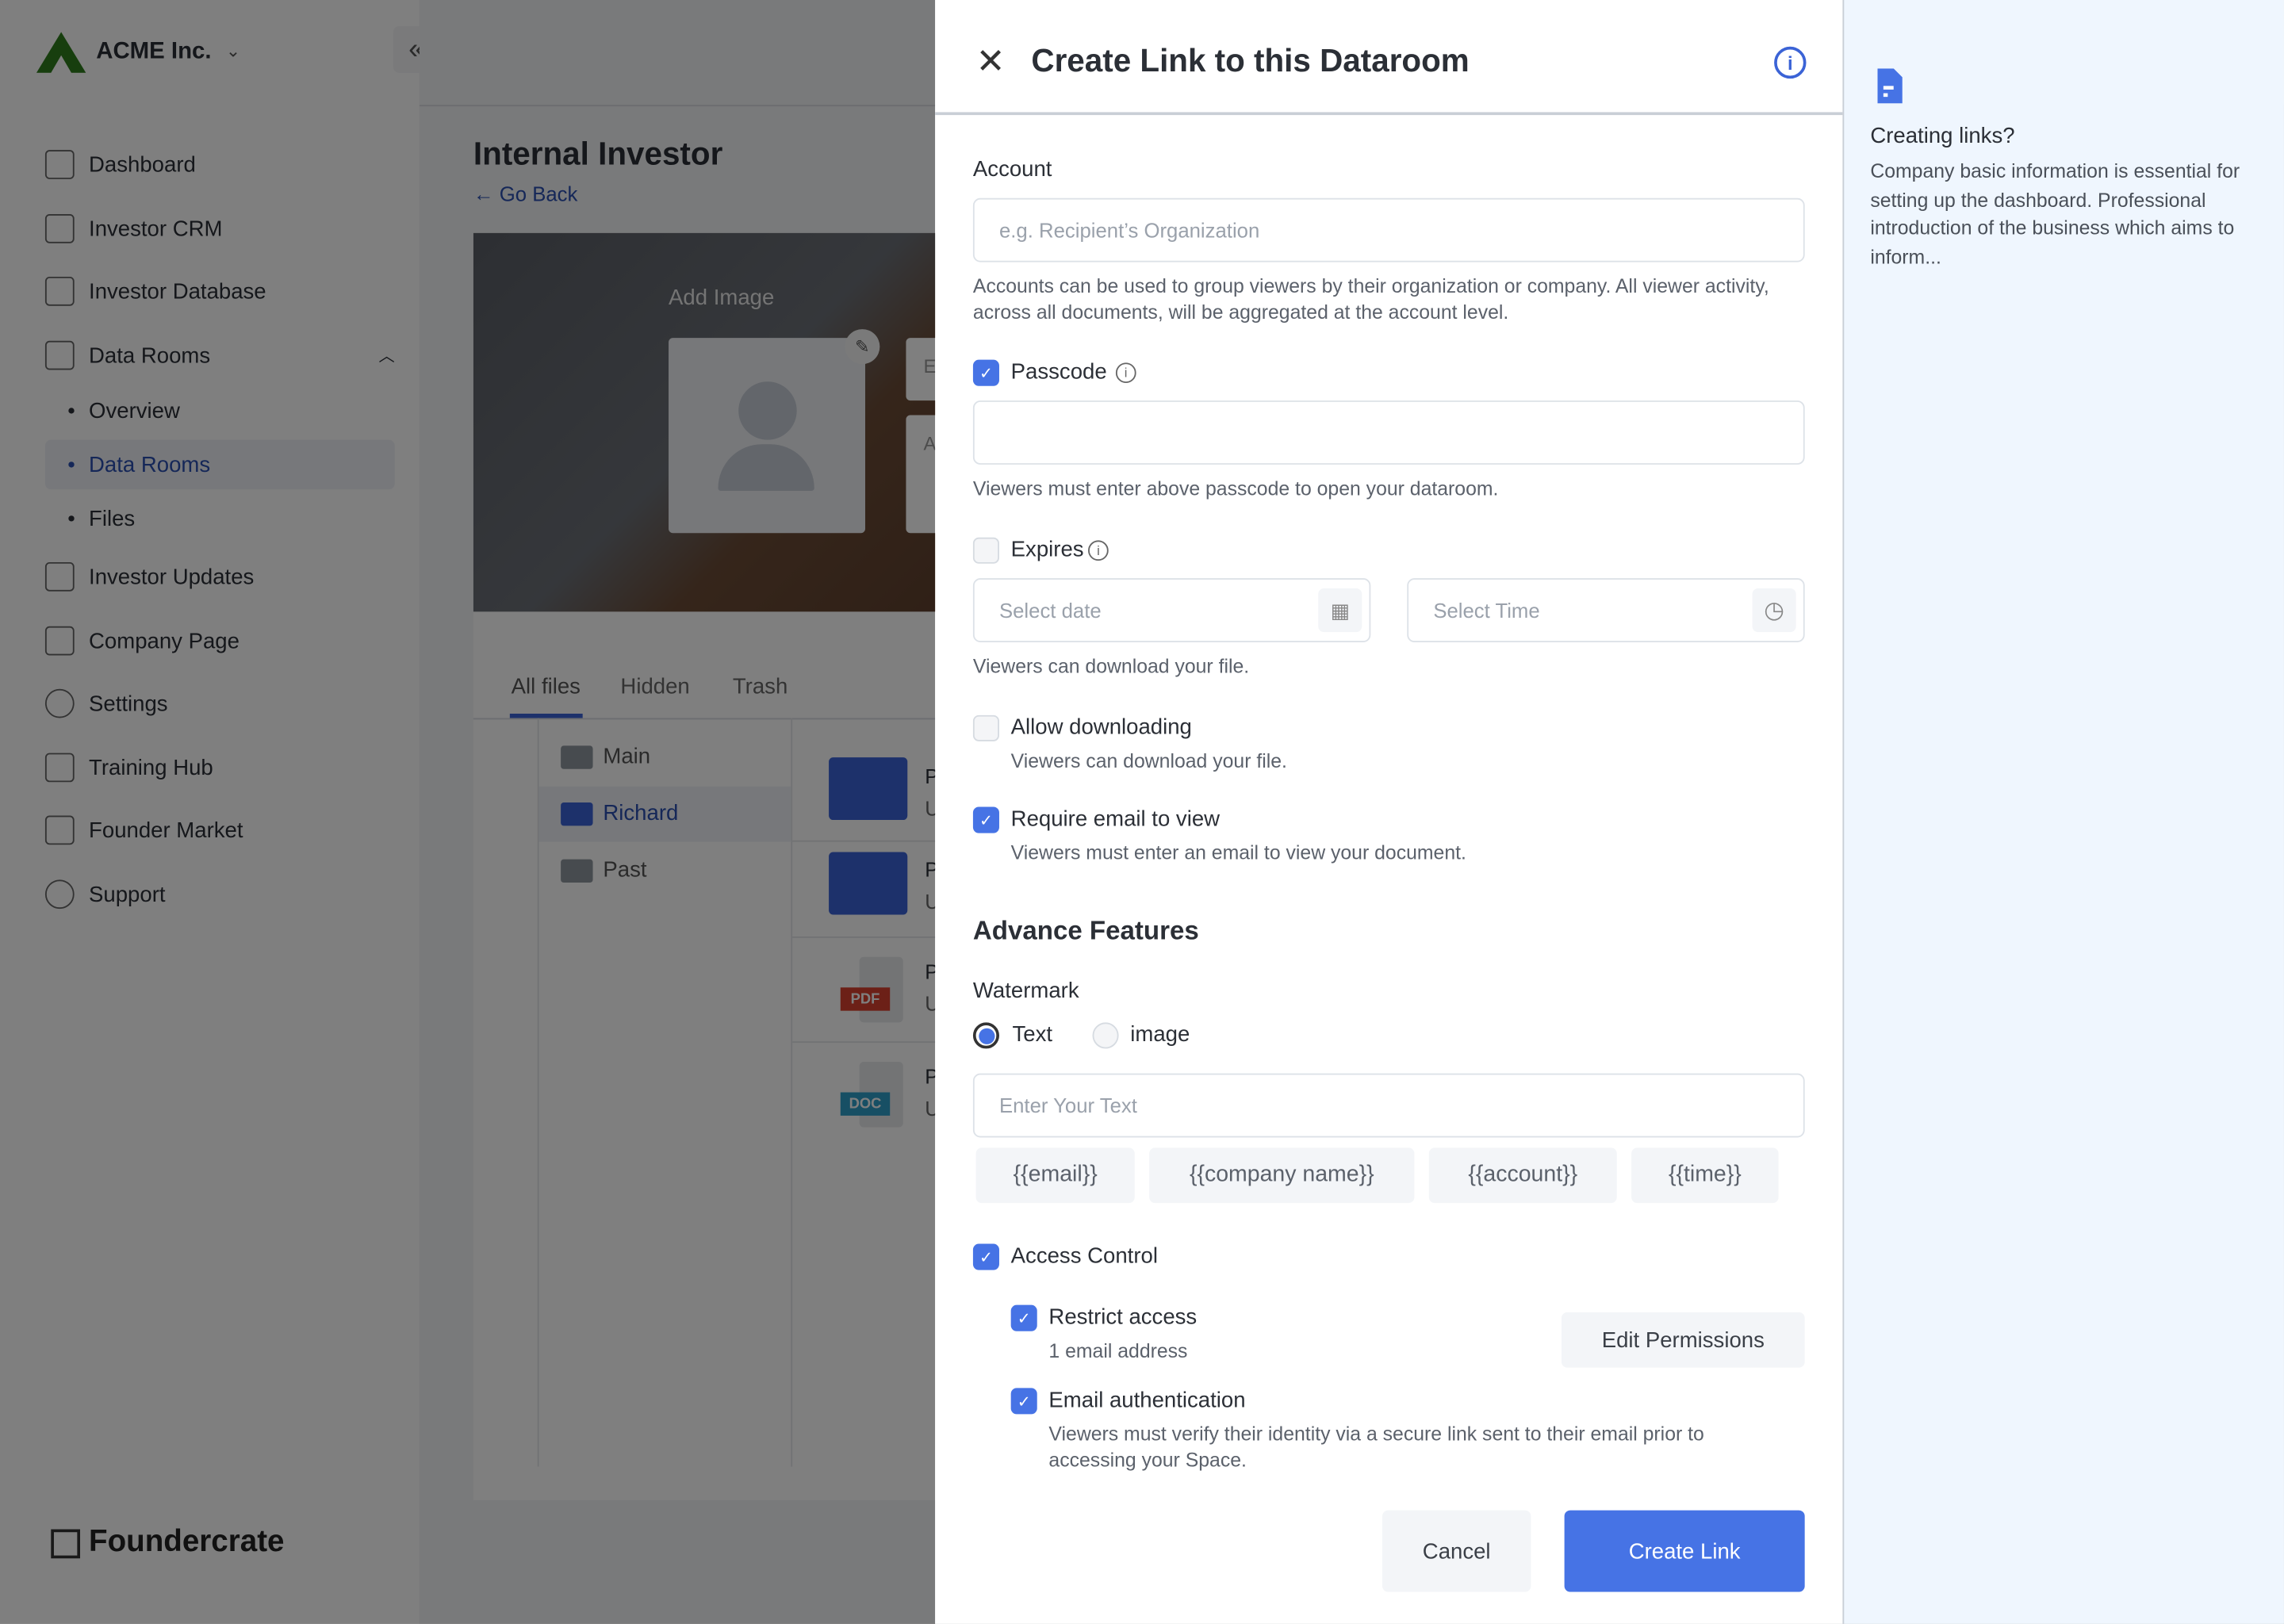 This screenshot has width=2284, height=1624. I want to click on passcode-label: Passcode i, so click(1073, 372).